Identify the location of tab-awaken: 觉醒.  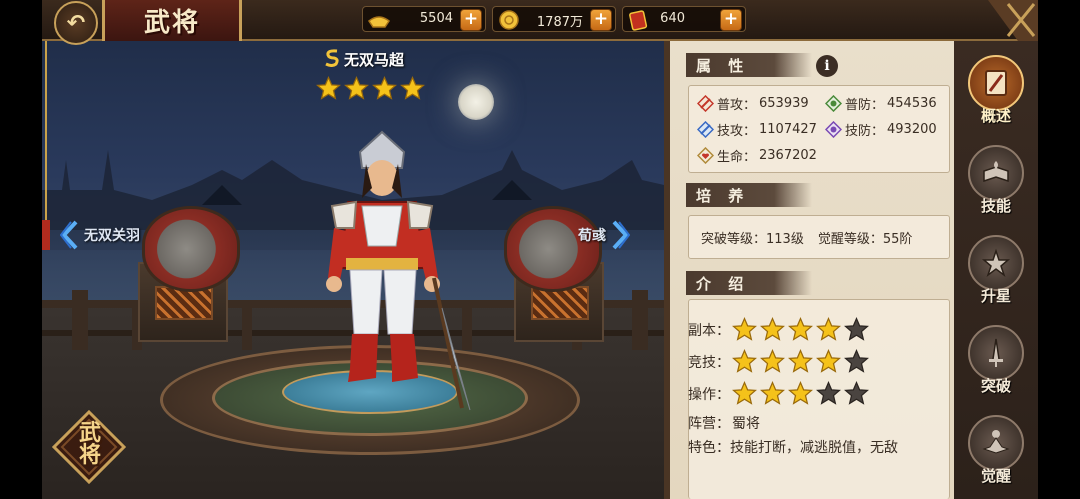
(996, 454).